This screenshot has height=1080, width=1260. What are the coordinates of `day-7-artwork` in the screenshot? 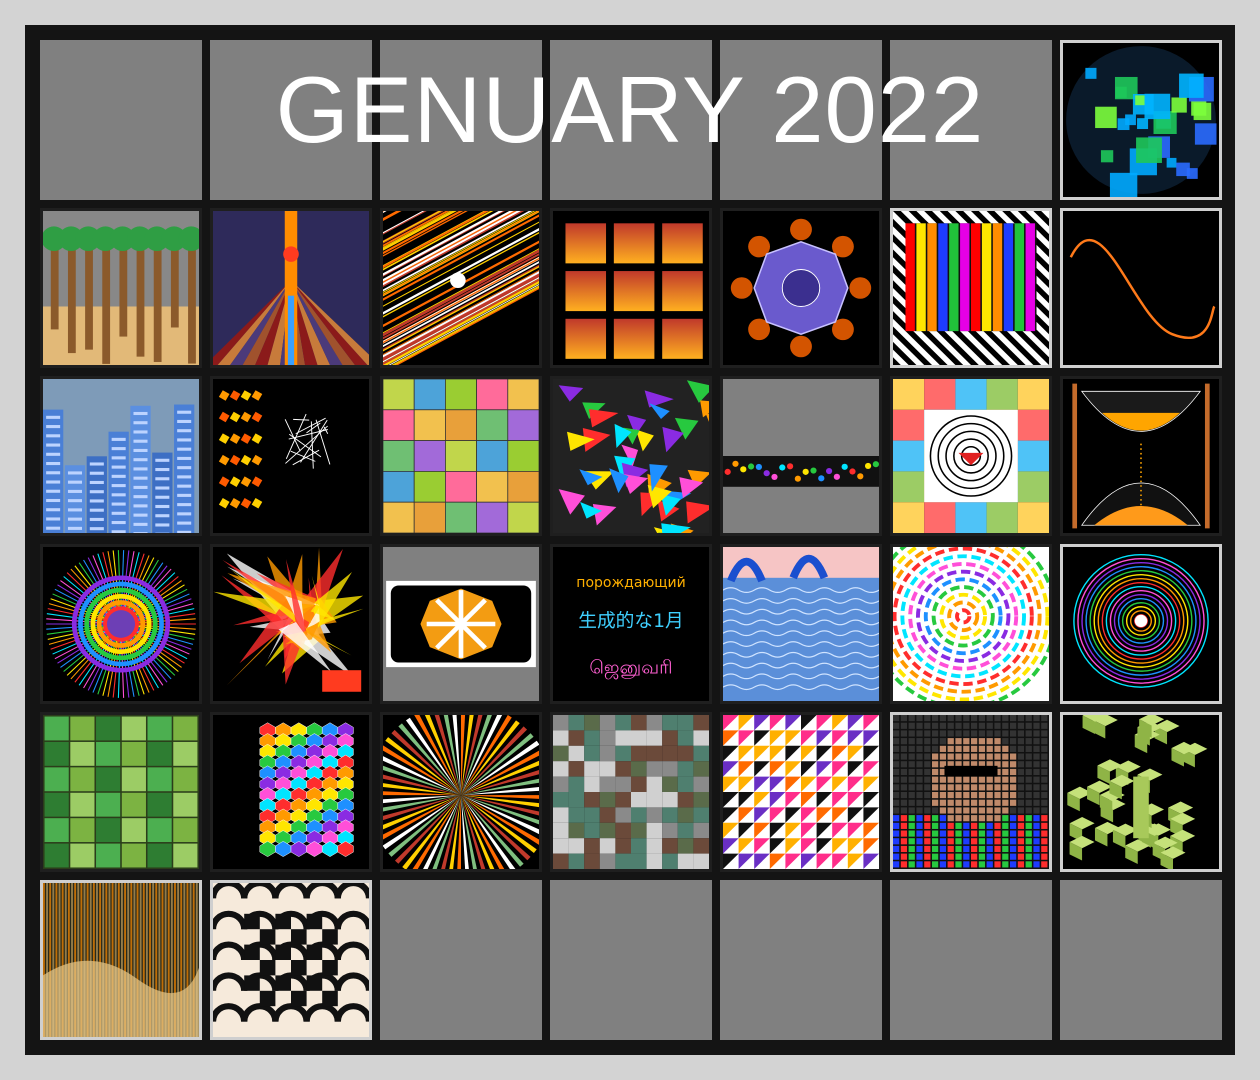 It's located at (971, 288).